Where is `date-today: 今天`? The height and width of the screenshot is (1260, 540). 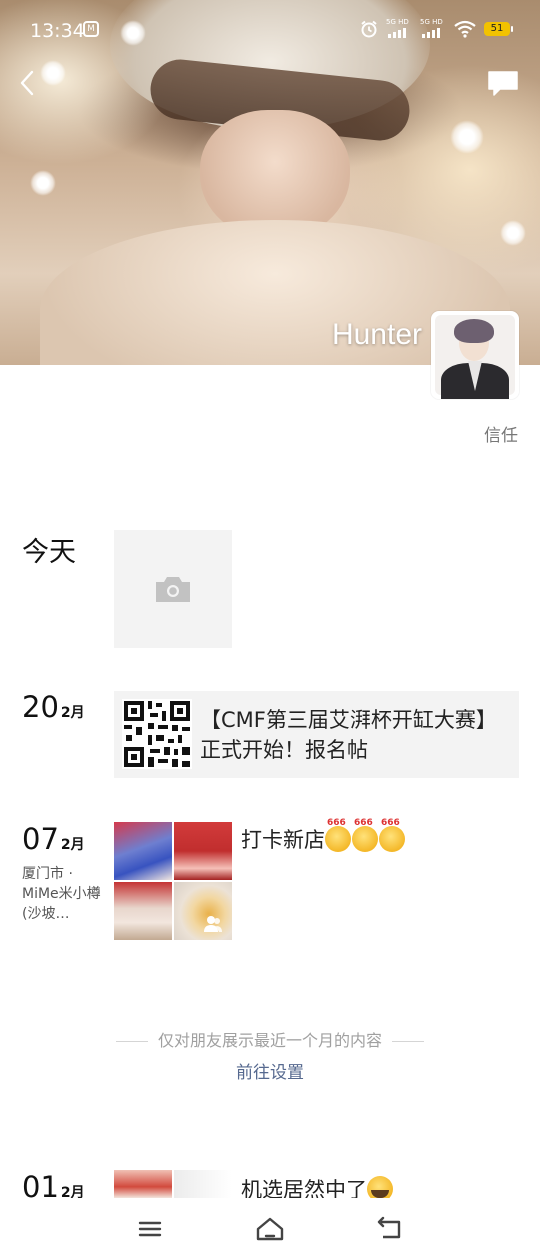
date-today: 今天 is located at coordinates (49, 552).